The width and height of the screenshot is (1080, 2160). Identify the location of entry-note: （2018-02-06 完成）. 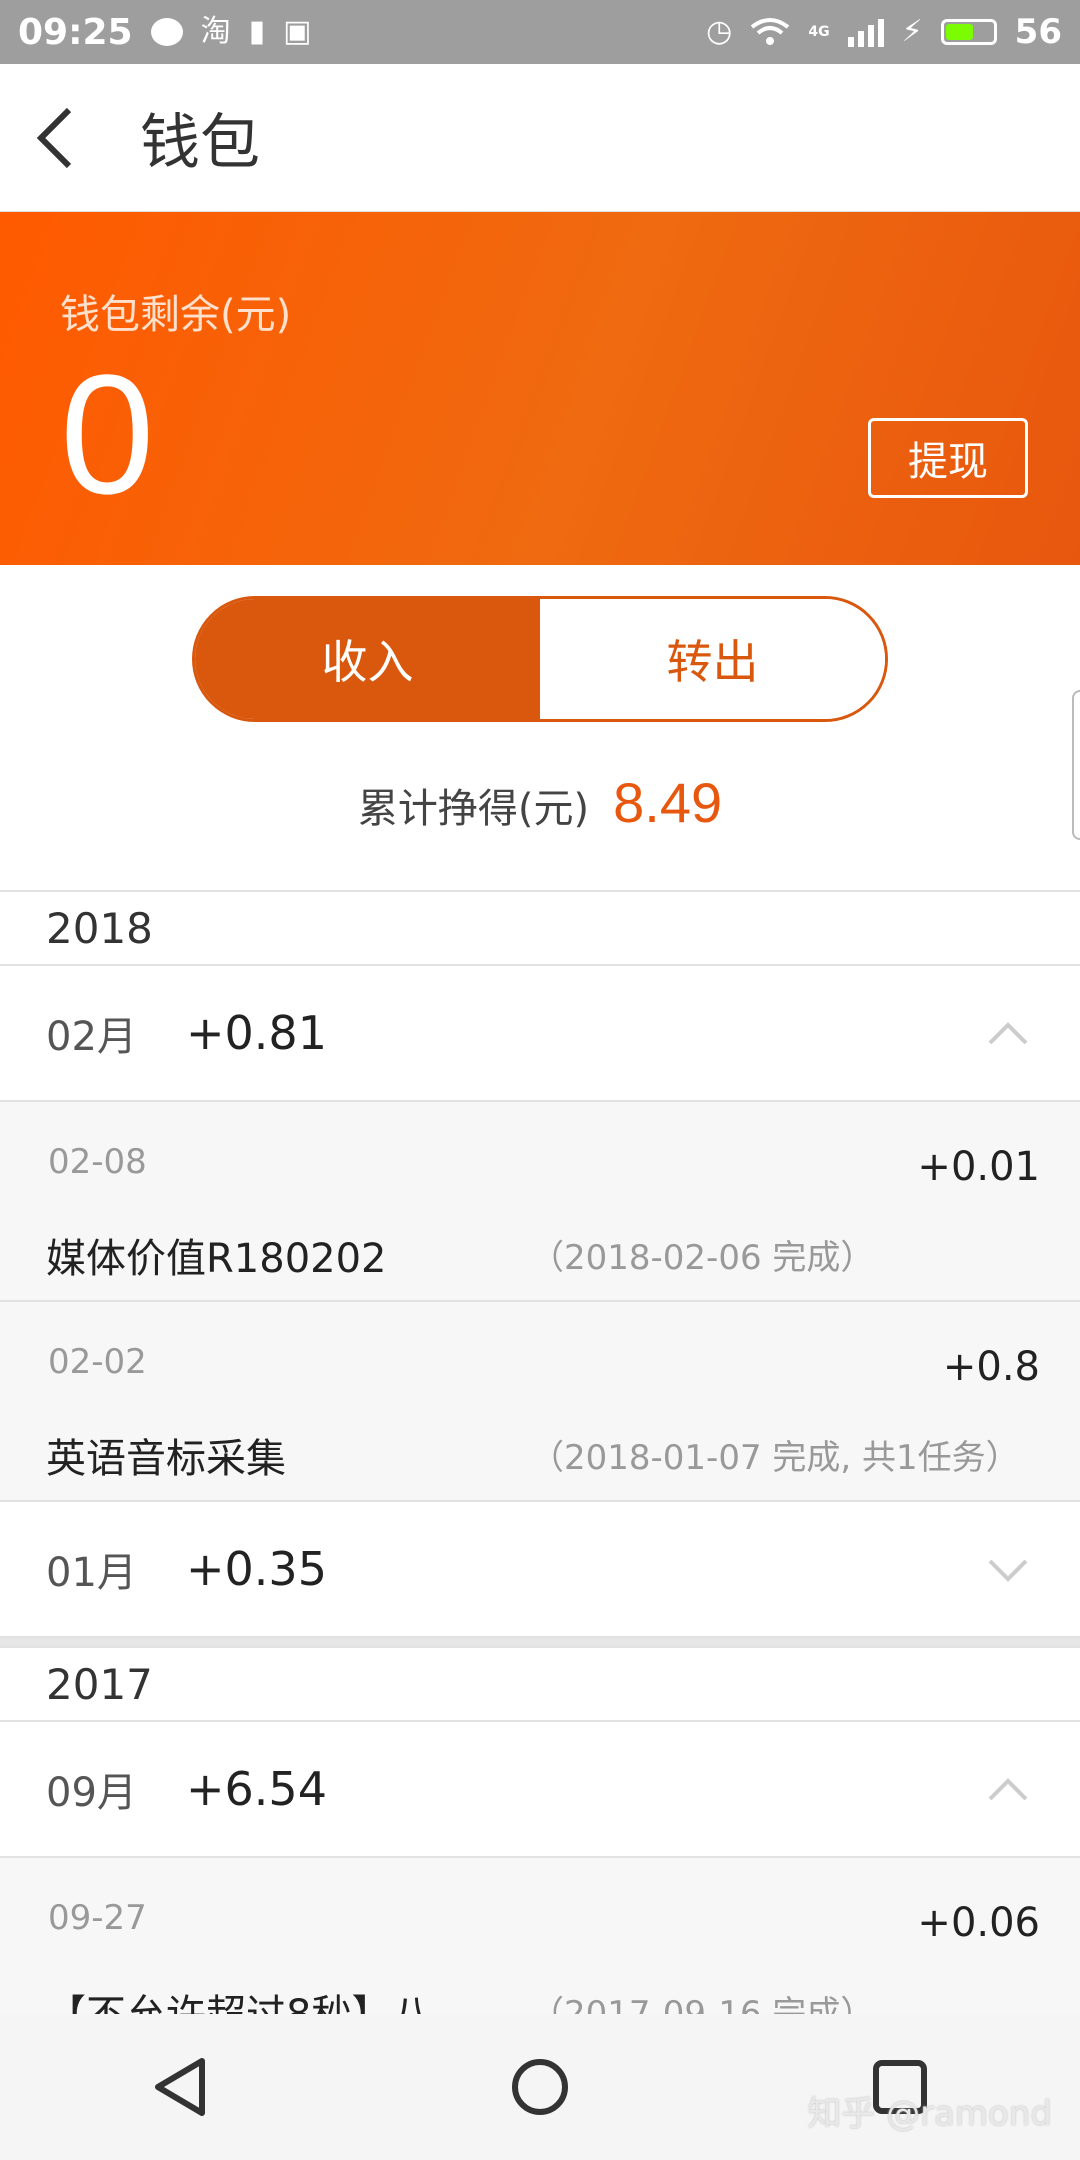
(702, 1258).